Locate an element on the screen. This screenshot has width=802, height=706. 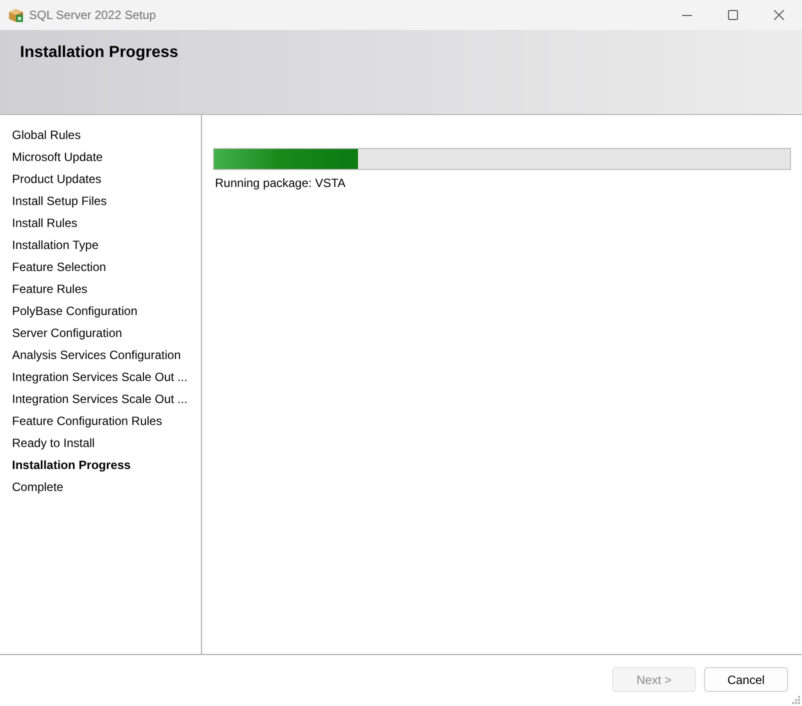
close-icon is located at coordinates (779, 15).